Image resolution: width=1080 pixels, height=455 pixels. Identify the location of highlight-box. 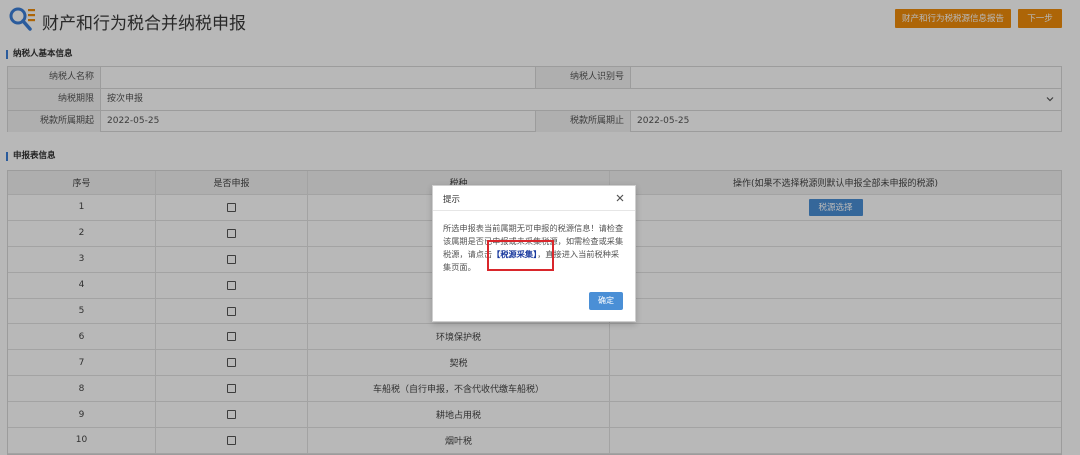
(520, 255).